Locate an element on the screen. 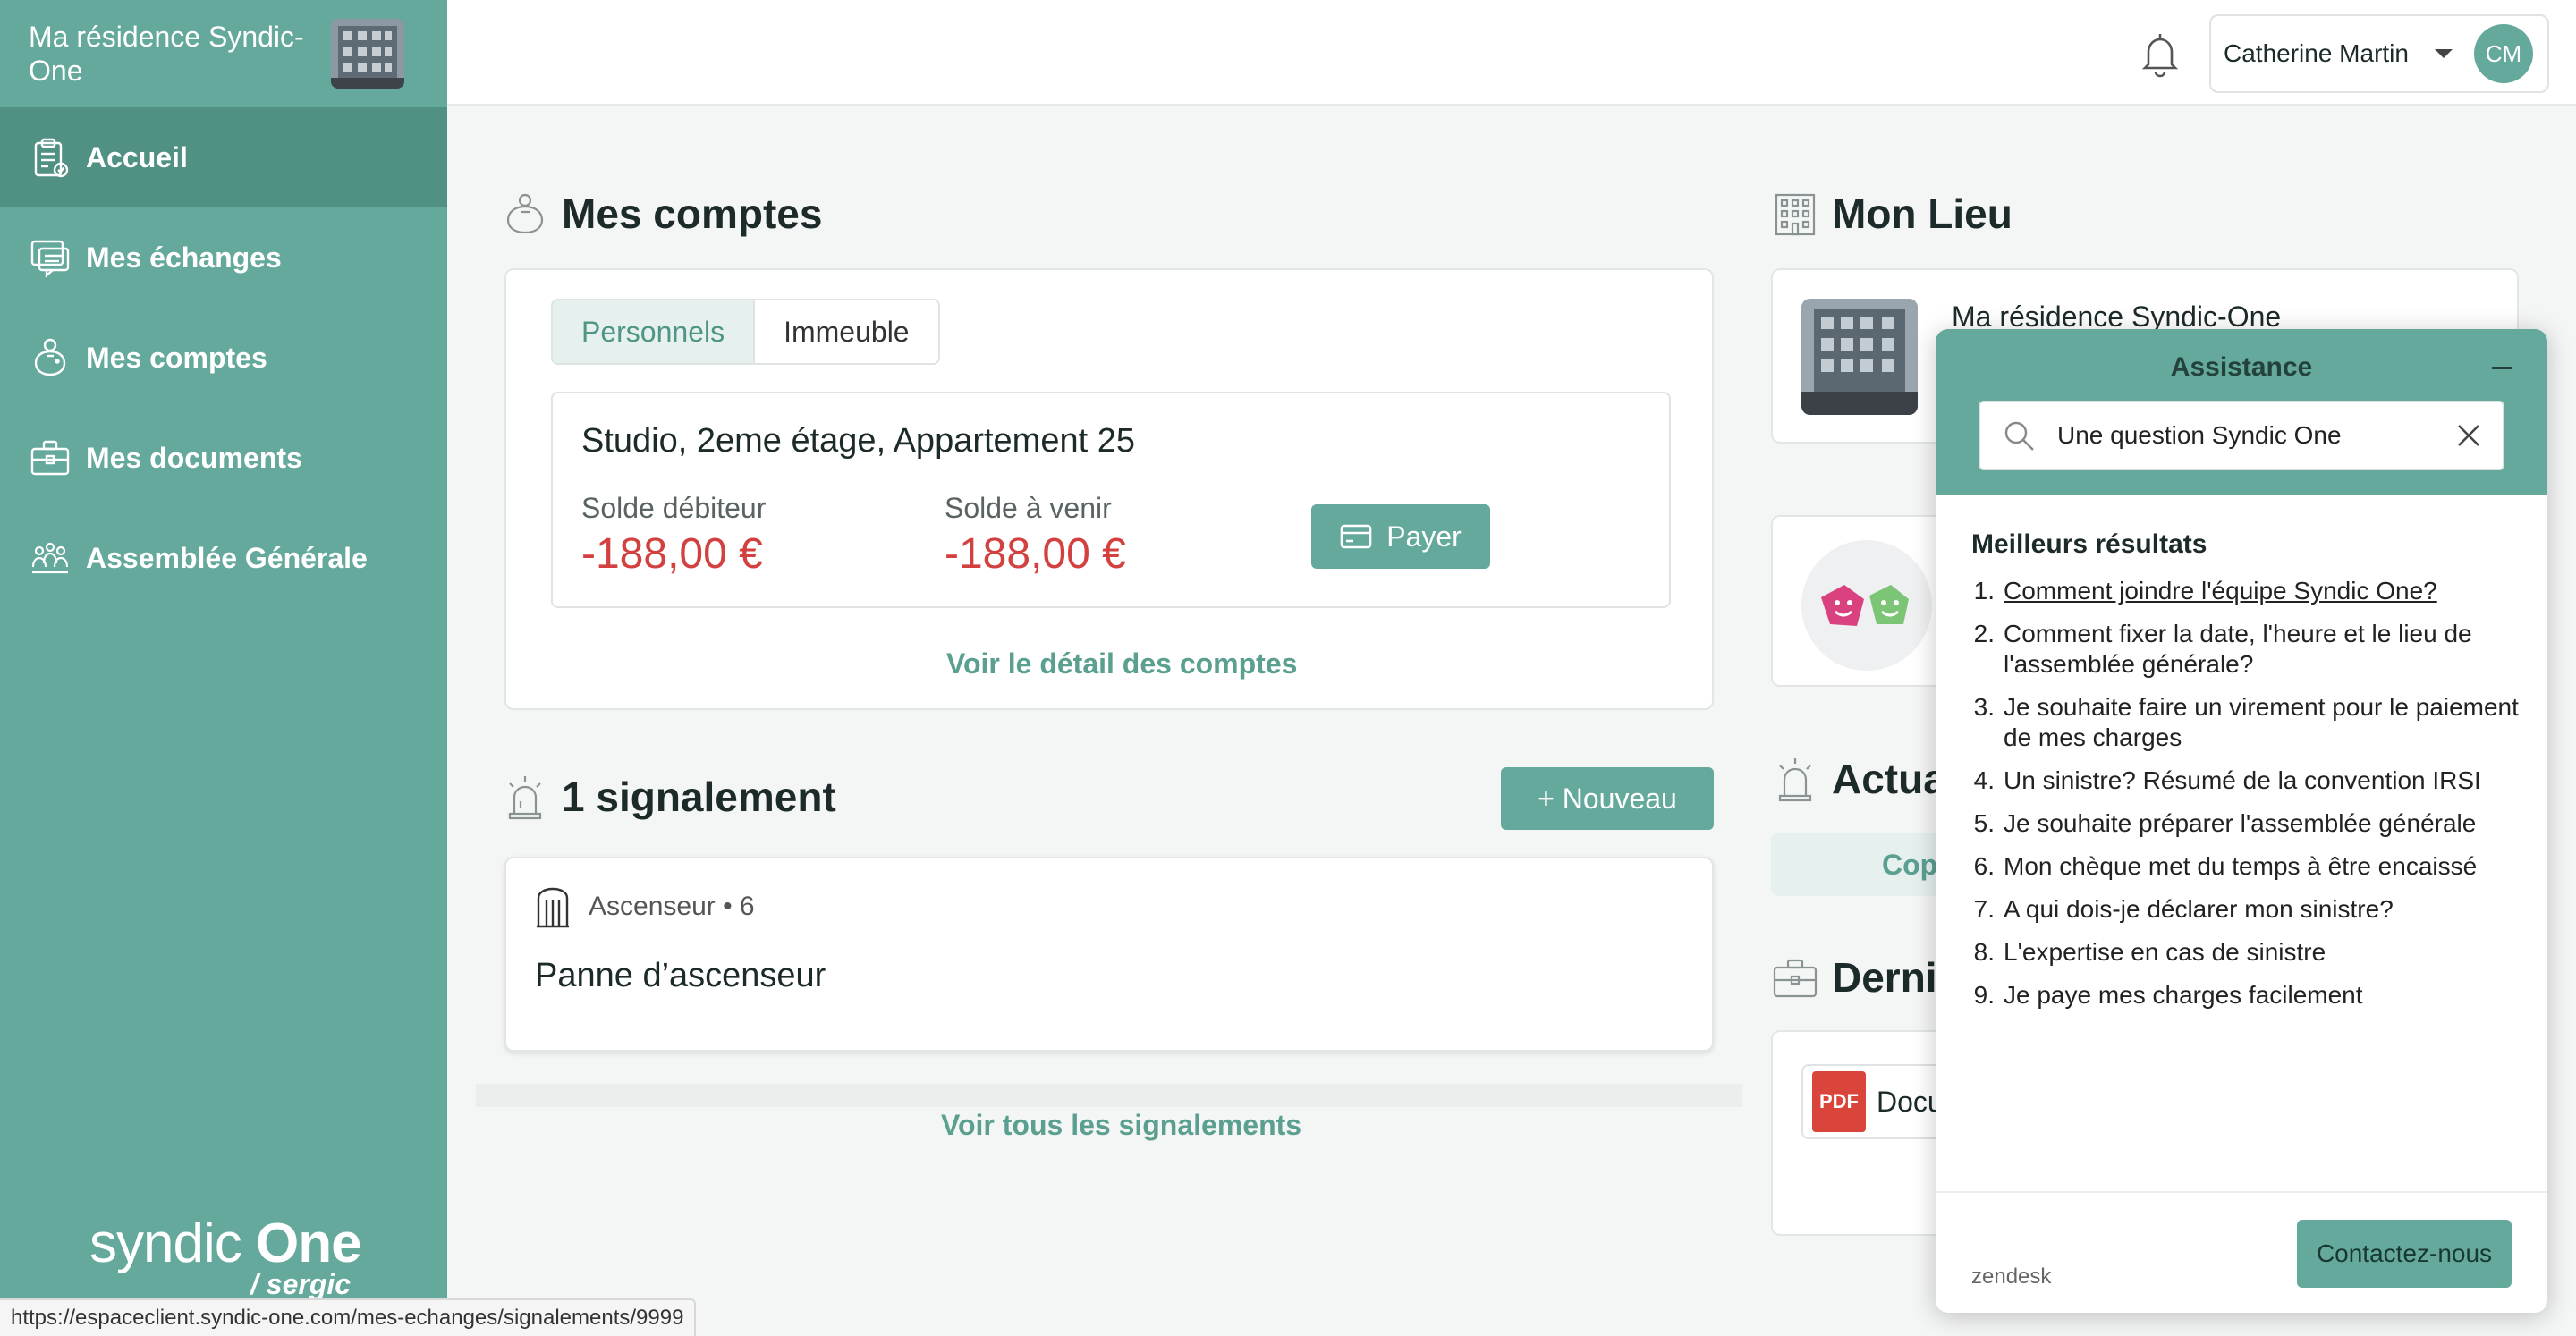  minimize-icon is located at coordinates (2502, 368).